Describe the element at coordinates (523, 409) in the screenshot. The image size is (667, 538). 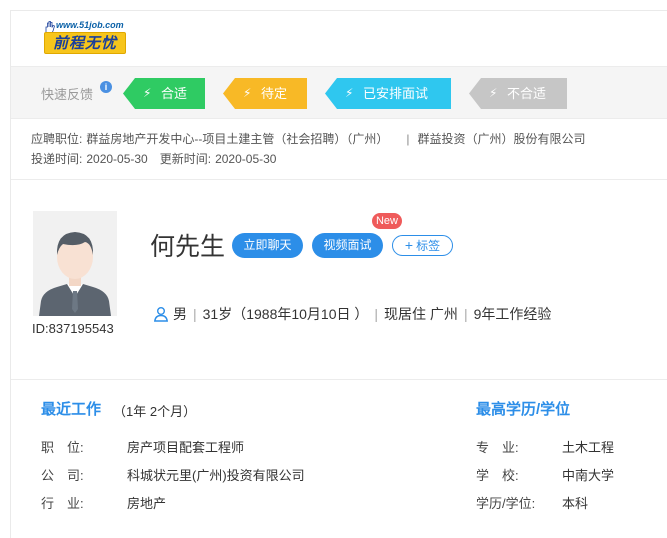
I see `education-title: 最高学历/学位` at that location.